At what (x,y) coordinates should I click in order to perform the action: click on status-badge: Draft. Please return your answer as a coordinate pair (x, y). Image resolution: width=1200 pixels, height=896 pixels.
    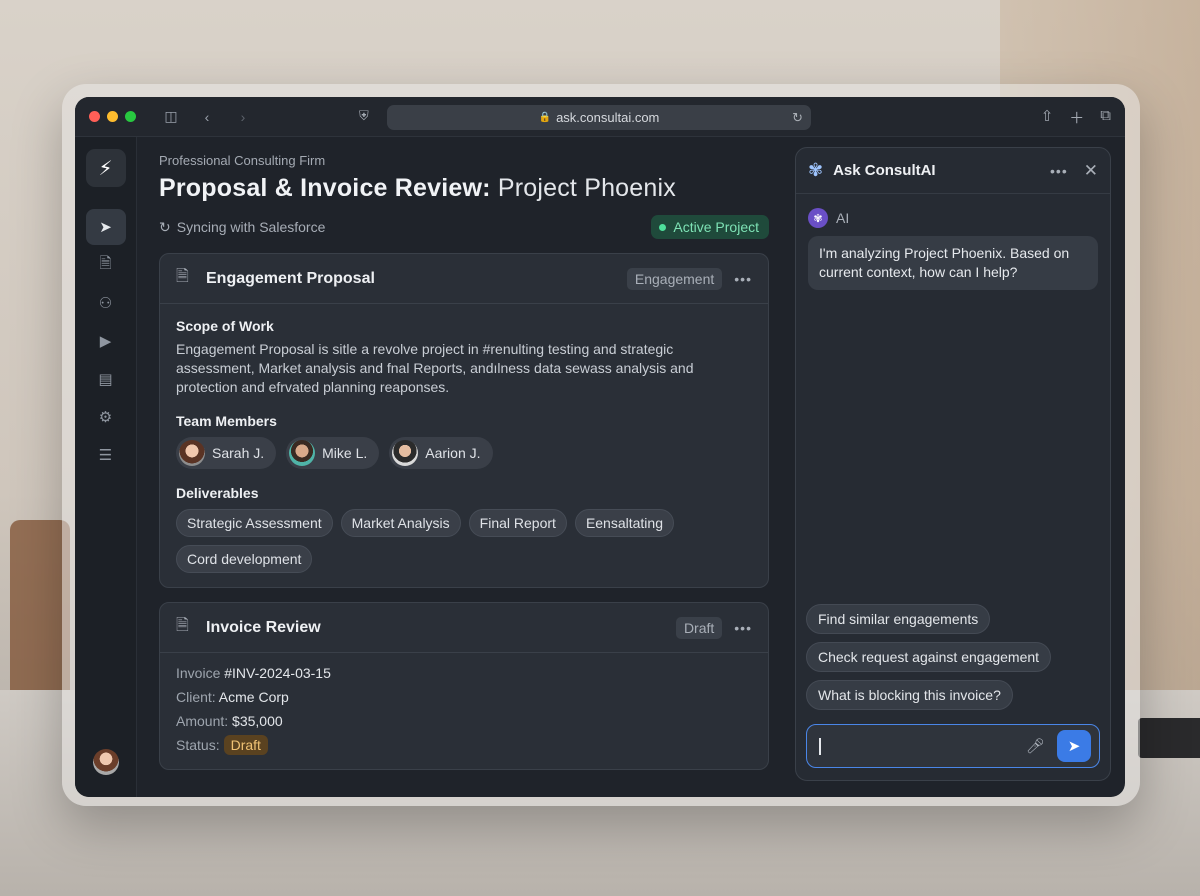
    Looking at the image, I should click on (245, 745).